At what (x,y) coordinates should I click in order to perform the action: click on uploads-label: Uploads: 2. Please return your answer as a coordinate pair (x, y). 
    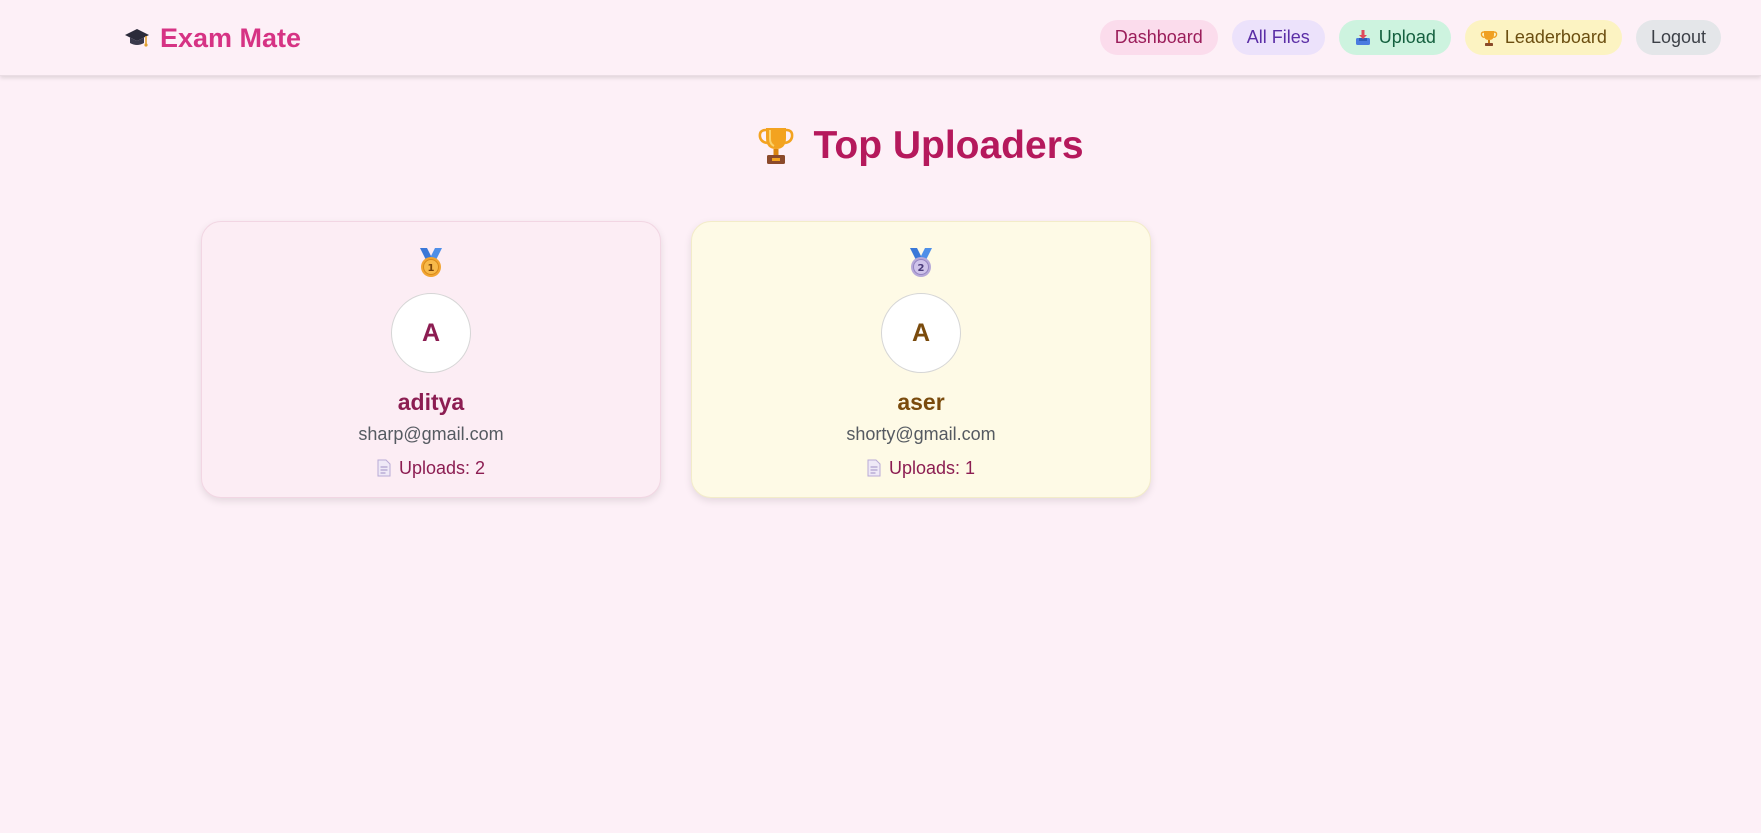
    Looking at the image, I should click on (442, 468).